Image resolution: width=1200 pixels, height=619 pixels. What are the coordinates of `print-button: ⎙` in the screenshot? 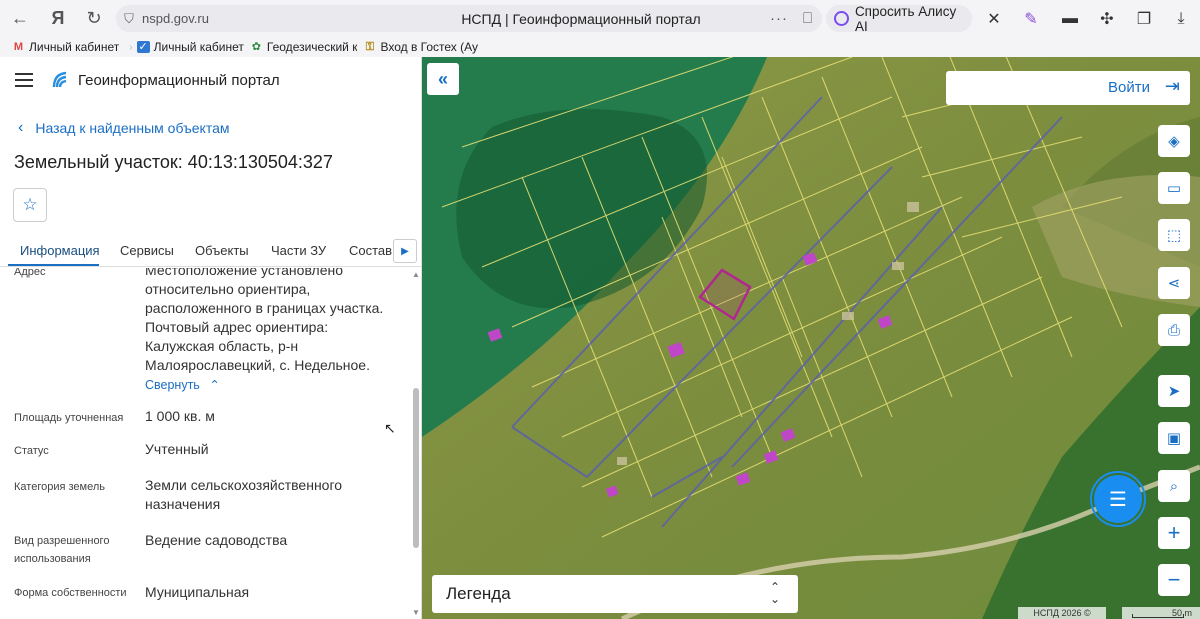 It's located at (1174, 330).